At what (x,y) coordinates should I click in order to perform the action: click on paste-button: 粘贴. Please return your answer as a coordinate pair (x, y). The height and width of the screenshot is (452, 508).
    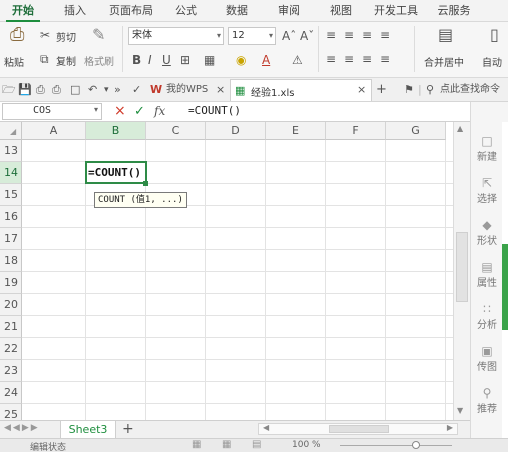
    Looking at the image, I should click on (14, 61).